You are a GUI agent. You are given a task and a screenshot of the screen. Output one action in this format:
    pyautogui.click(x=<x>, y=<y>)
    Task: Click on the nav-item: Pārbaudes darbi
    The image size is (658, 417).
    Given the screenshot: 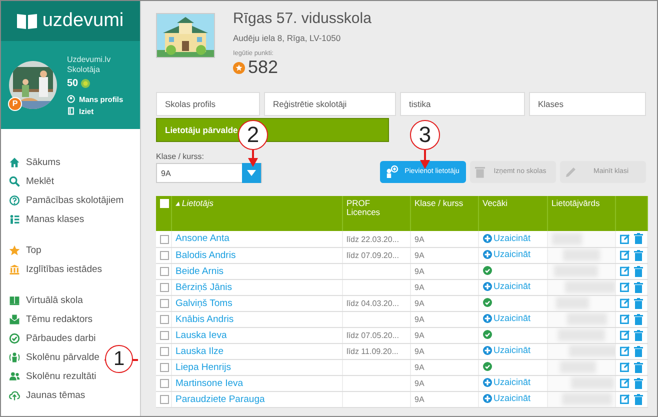 What is the action you would take?
    pyautogui.click(x=52, y=338)
    